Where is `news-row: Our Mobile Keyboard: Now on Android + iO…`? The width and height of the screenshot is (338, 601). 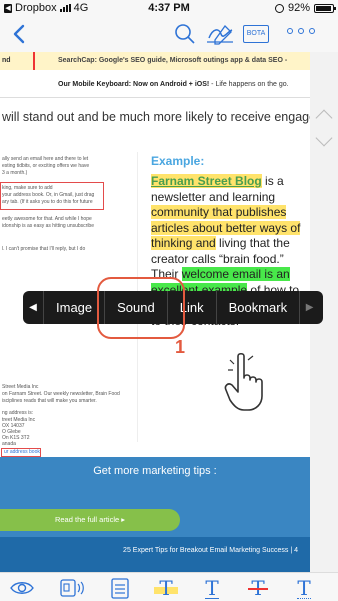
news-row: Our Mobile Keyboard: Now on Android + iO… is located at coordinates (173, 84).